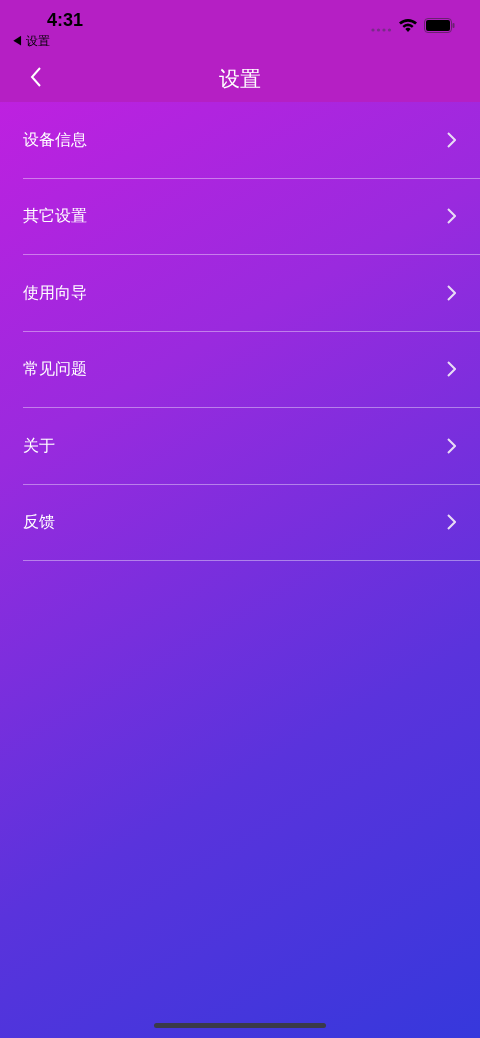 Image resolution: width=480 pixels, height=1038 pixels. Describe the element at coordinates (439, 25) in the screenshot. I see `battery-icon` at that location.